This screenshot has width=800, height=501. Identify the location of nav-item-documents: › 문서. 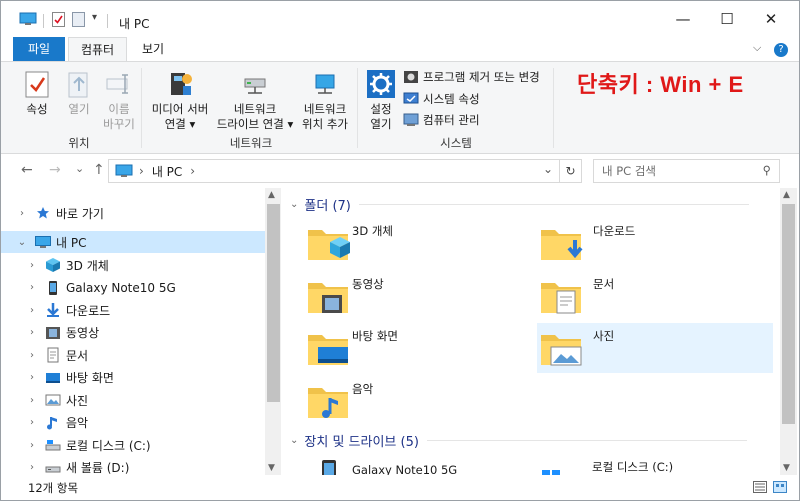
(133, 355).